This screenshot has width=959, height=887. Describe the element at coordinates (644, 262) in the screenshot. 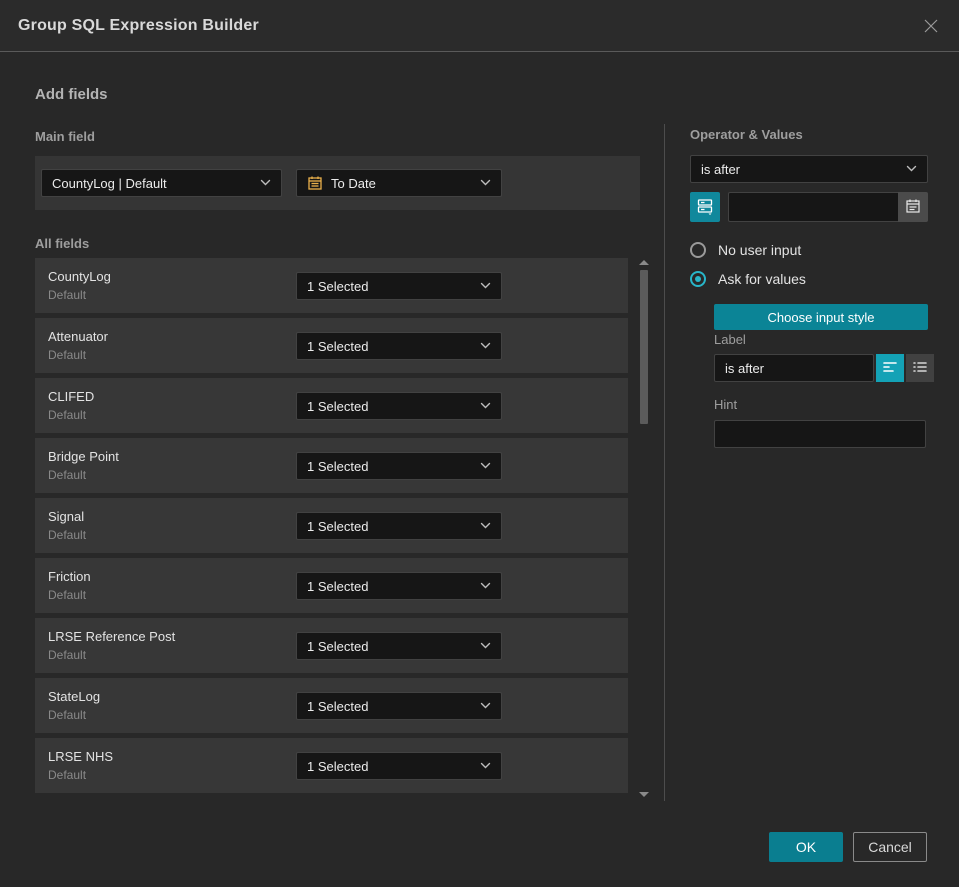

I see `scroll-up-icon` at that location.